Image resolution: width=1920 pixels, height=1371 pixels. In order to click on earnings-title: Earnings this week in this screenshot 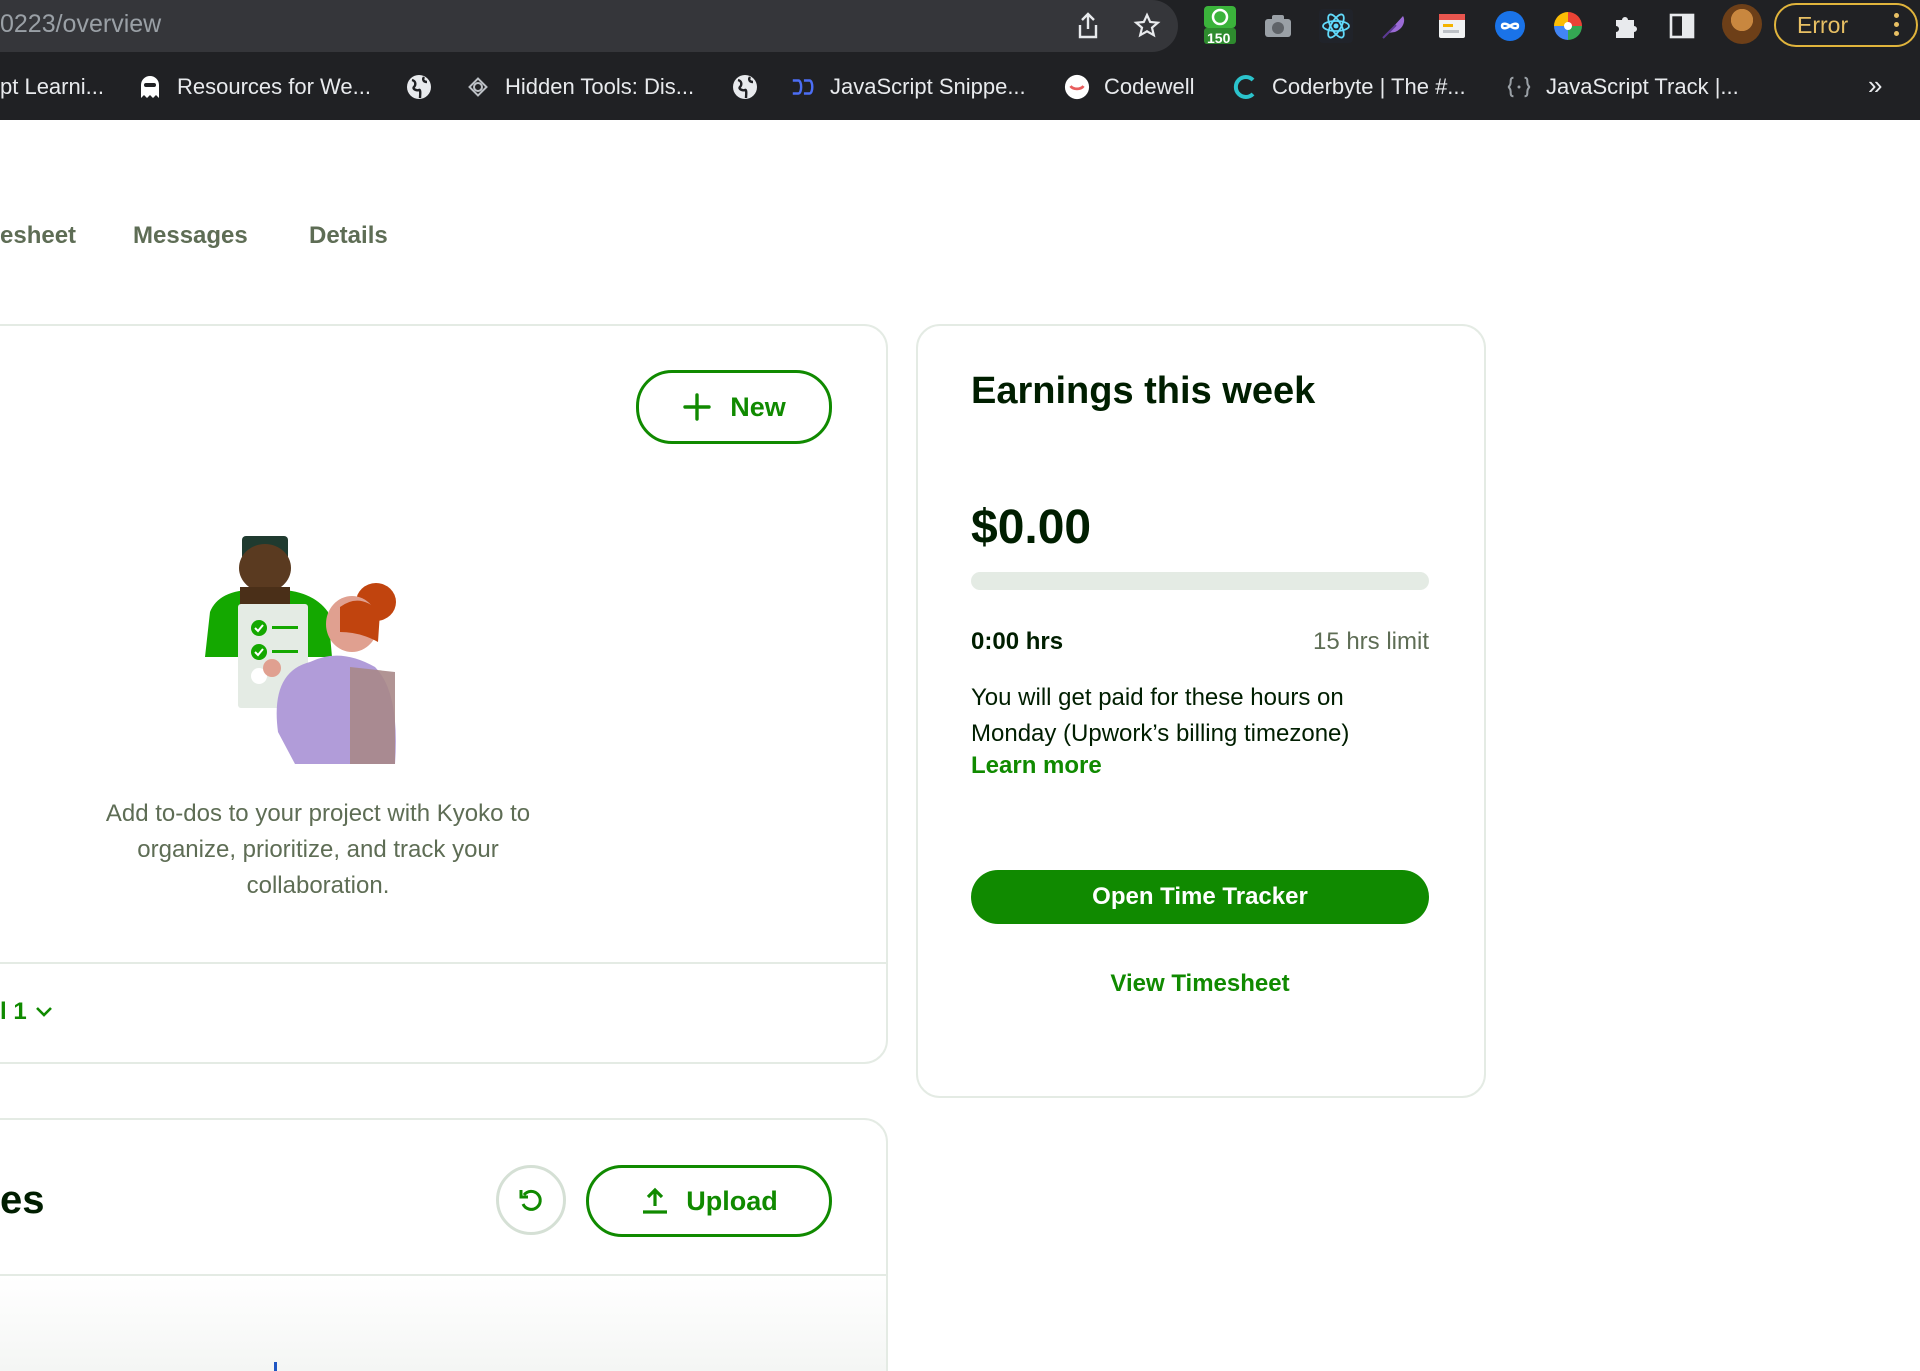, I will do `click(1143, 391)`.